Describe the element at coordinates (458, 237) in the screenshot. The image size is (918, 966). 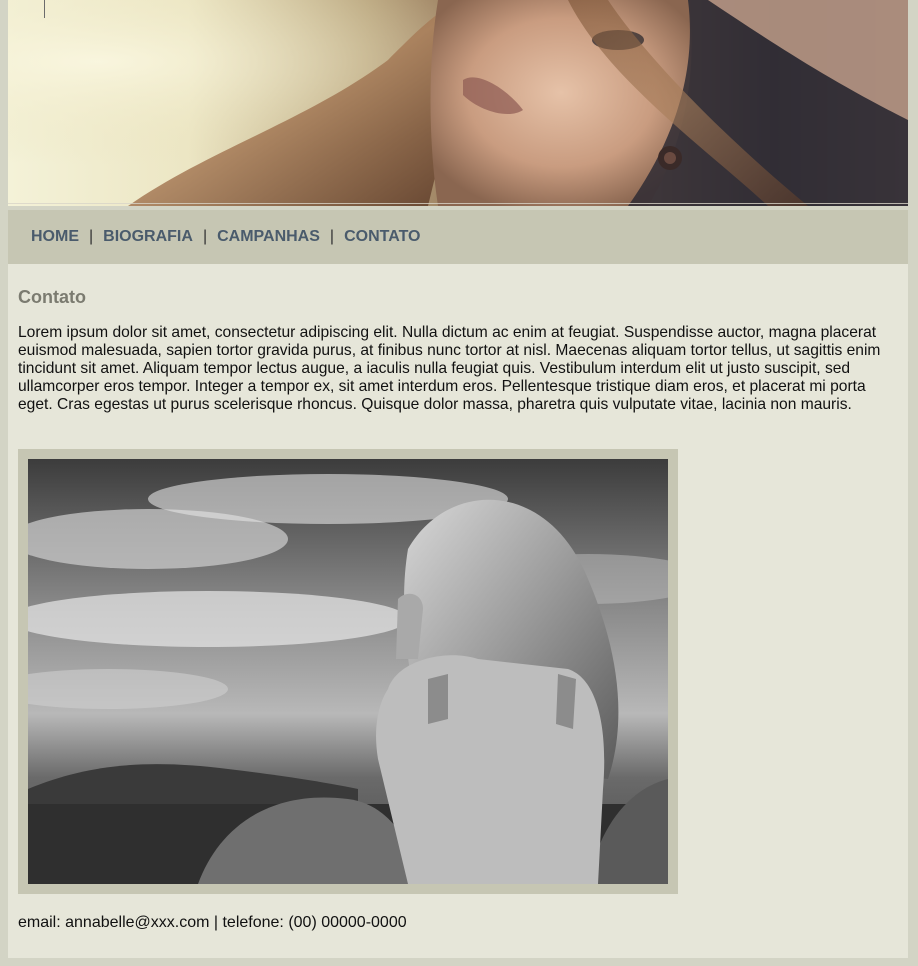
I see `main-navigation: HOME | BIOGRAFIA | CAMPANHAS | CONTATO` at that location.